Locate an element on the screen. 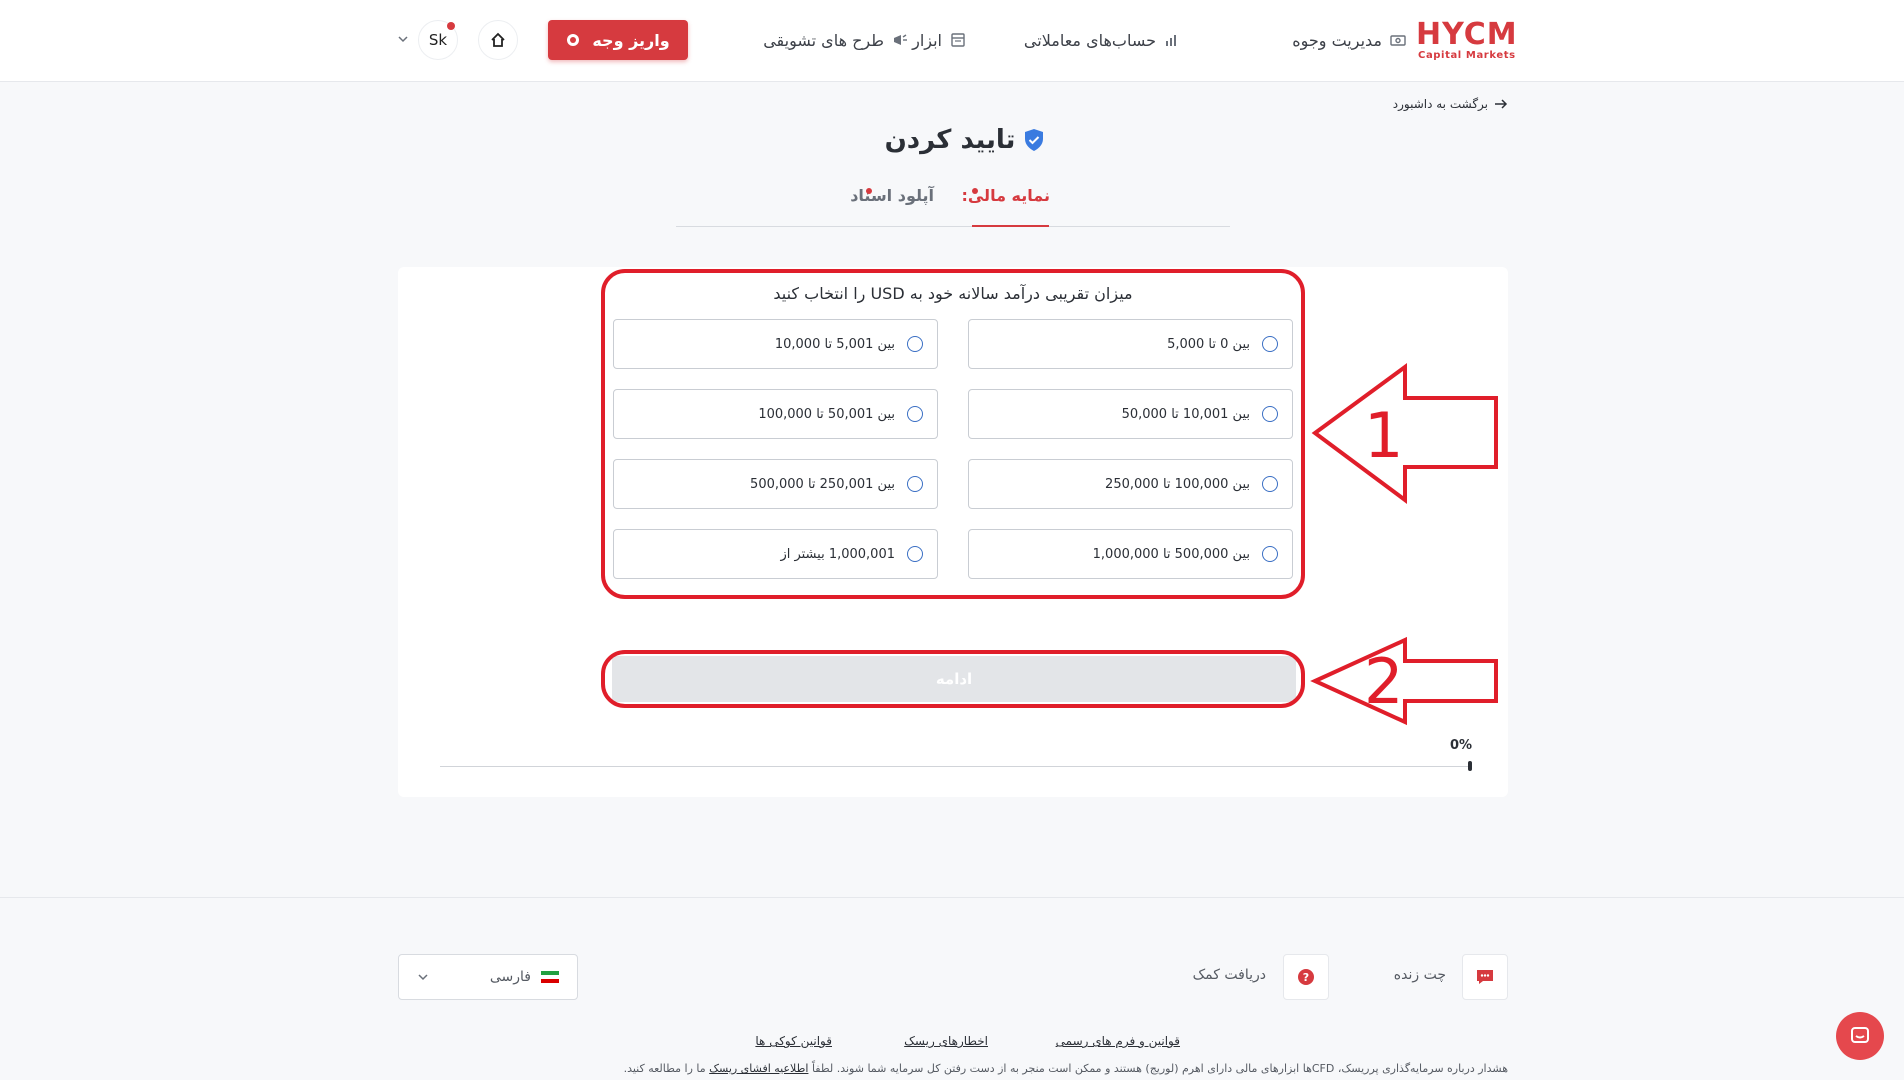 The height and width of the screenshot is (1080, 1904). annotation-number-1: 1 is located at coordinates (1384, 435).